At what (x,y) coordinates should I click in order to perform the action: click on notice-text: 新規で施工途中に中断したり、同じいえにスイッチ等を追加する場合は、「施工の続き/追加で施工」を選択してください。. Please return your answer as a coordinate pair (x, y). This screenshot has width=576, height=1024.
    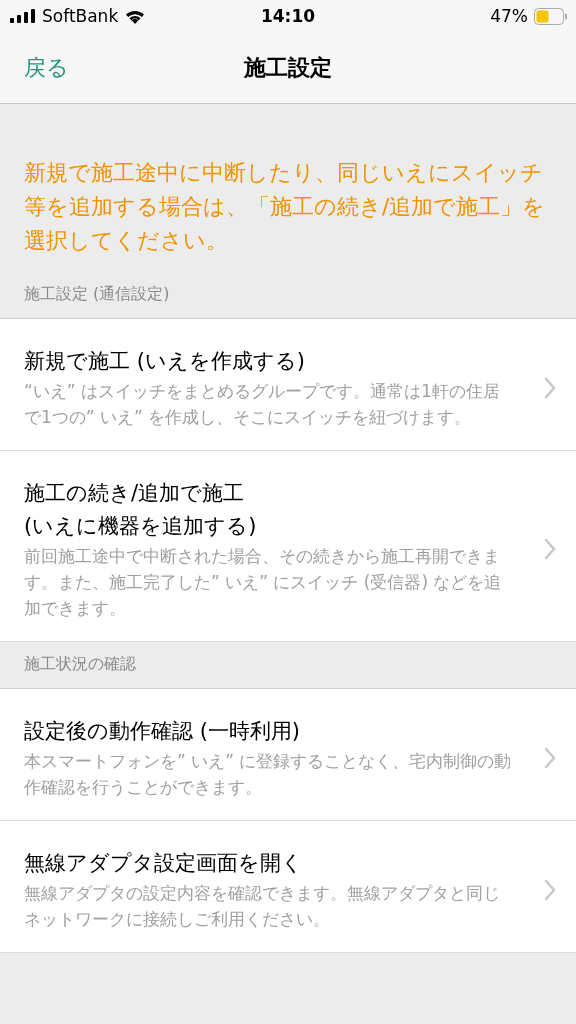
    Looking at the image, I should click on (285, 207).